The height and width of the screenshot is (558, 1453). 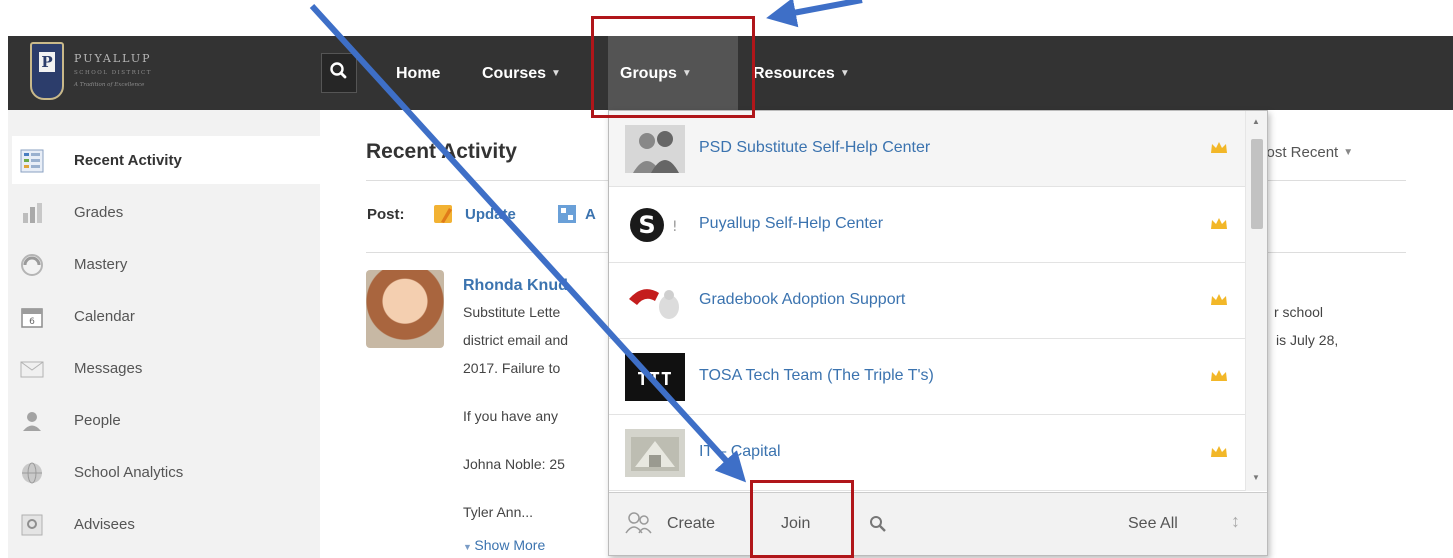 I want to click on annotation-highlight-groups, so click(x=673, y=67).